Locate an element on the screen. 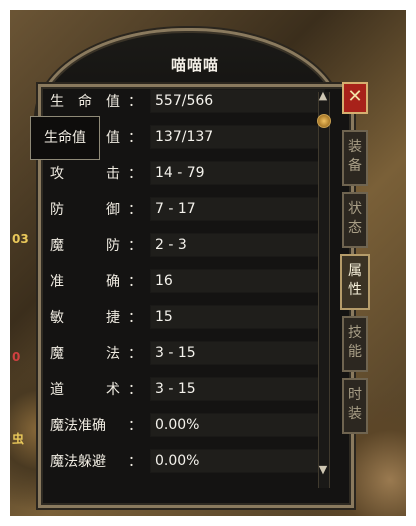 The height and width of the screenshot is (526, 416). tooltip: 生命值 is located at coordinates (65, 138).